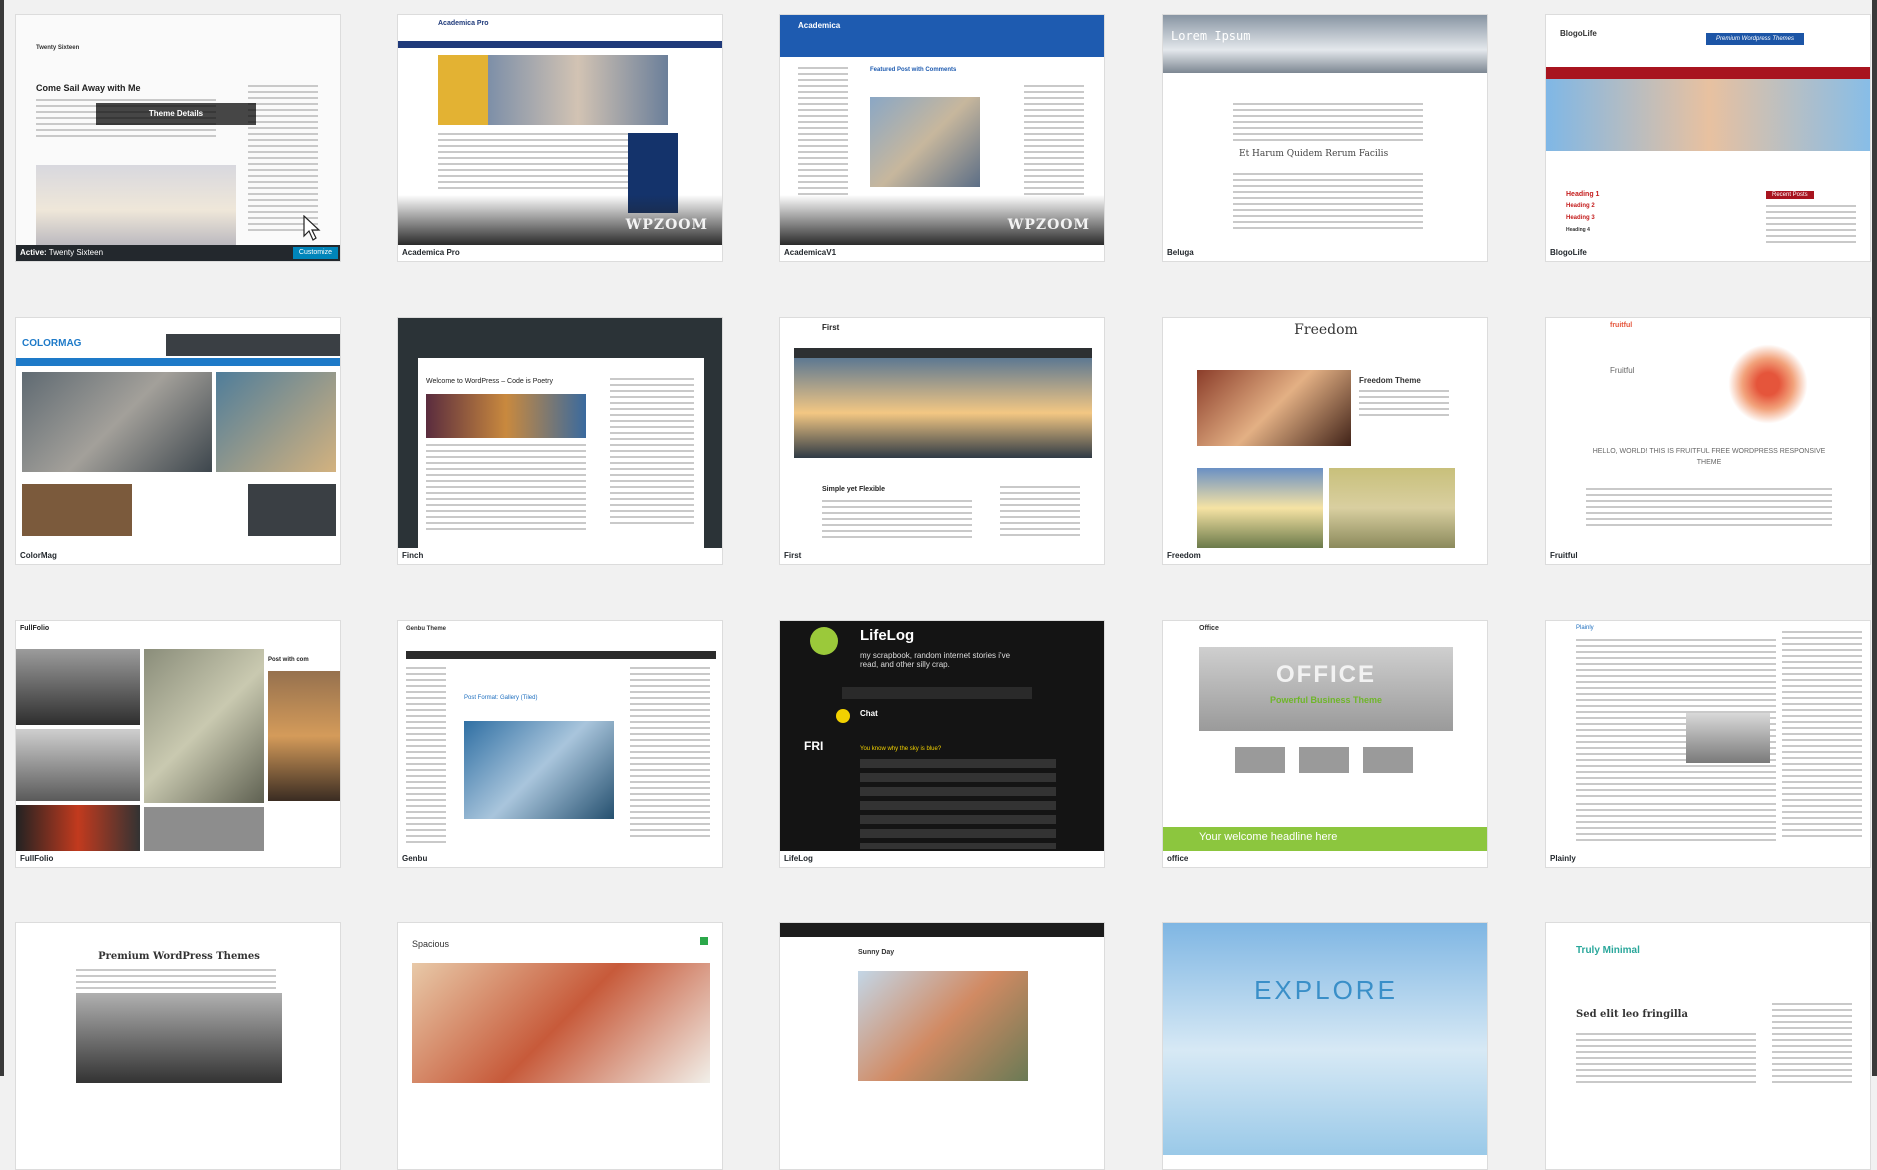  What do you see at coordinates (1755, 39) in the screenshot?
I see `premium-badge: Premium Wordpress Themes` at bounding box center [1755, 39].